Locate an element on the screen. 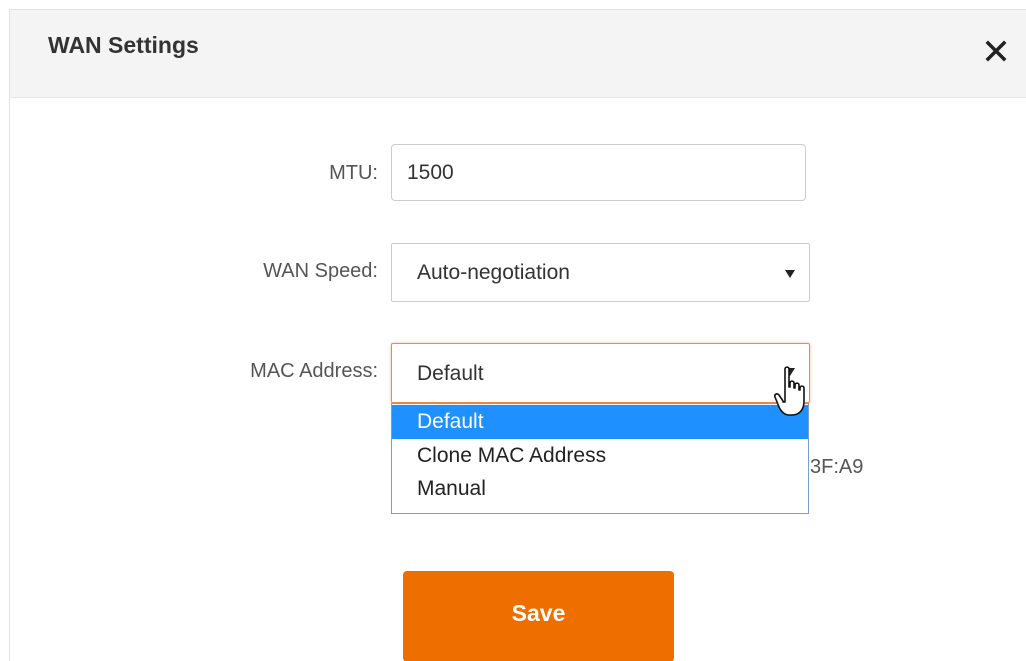 Image resolution: width=1026 pixels, height=661 pixels. chevron-down-icon is located at coordinates (790, 274).